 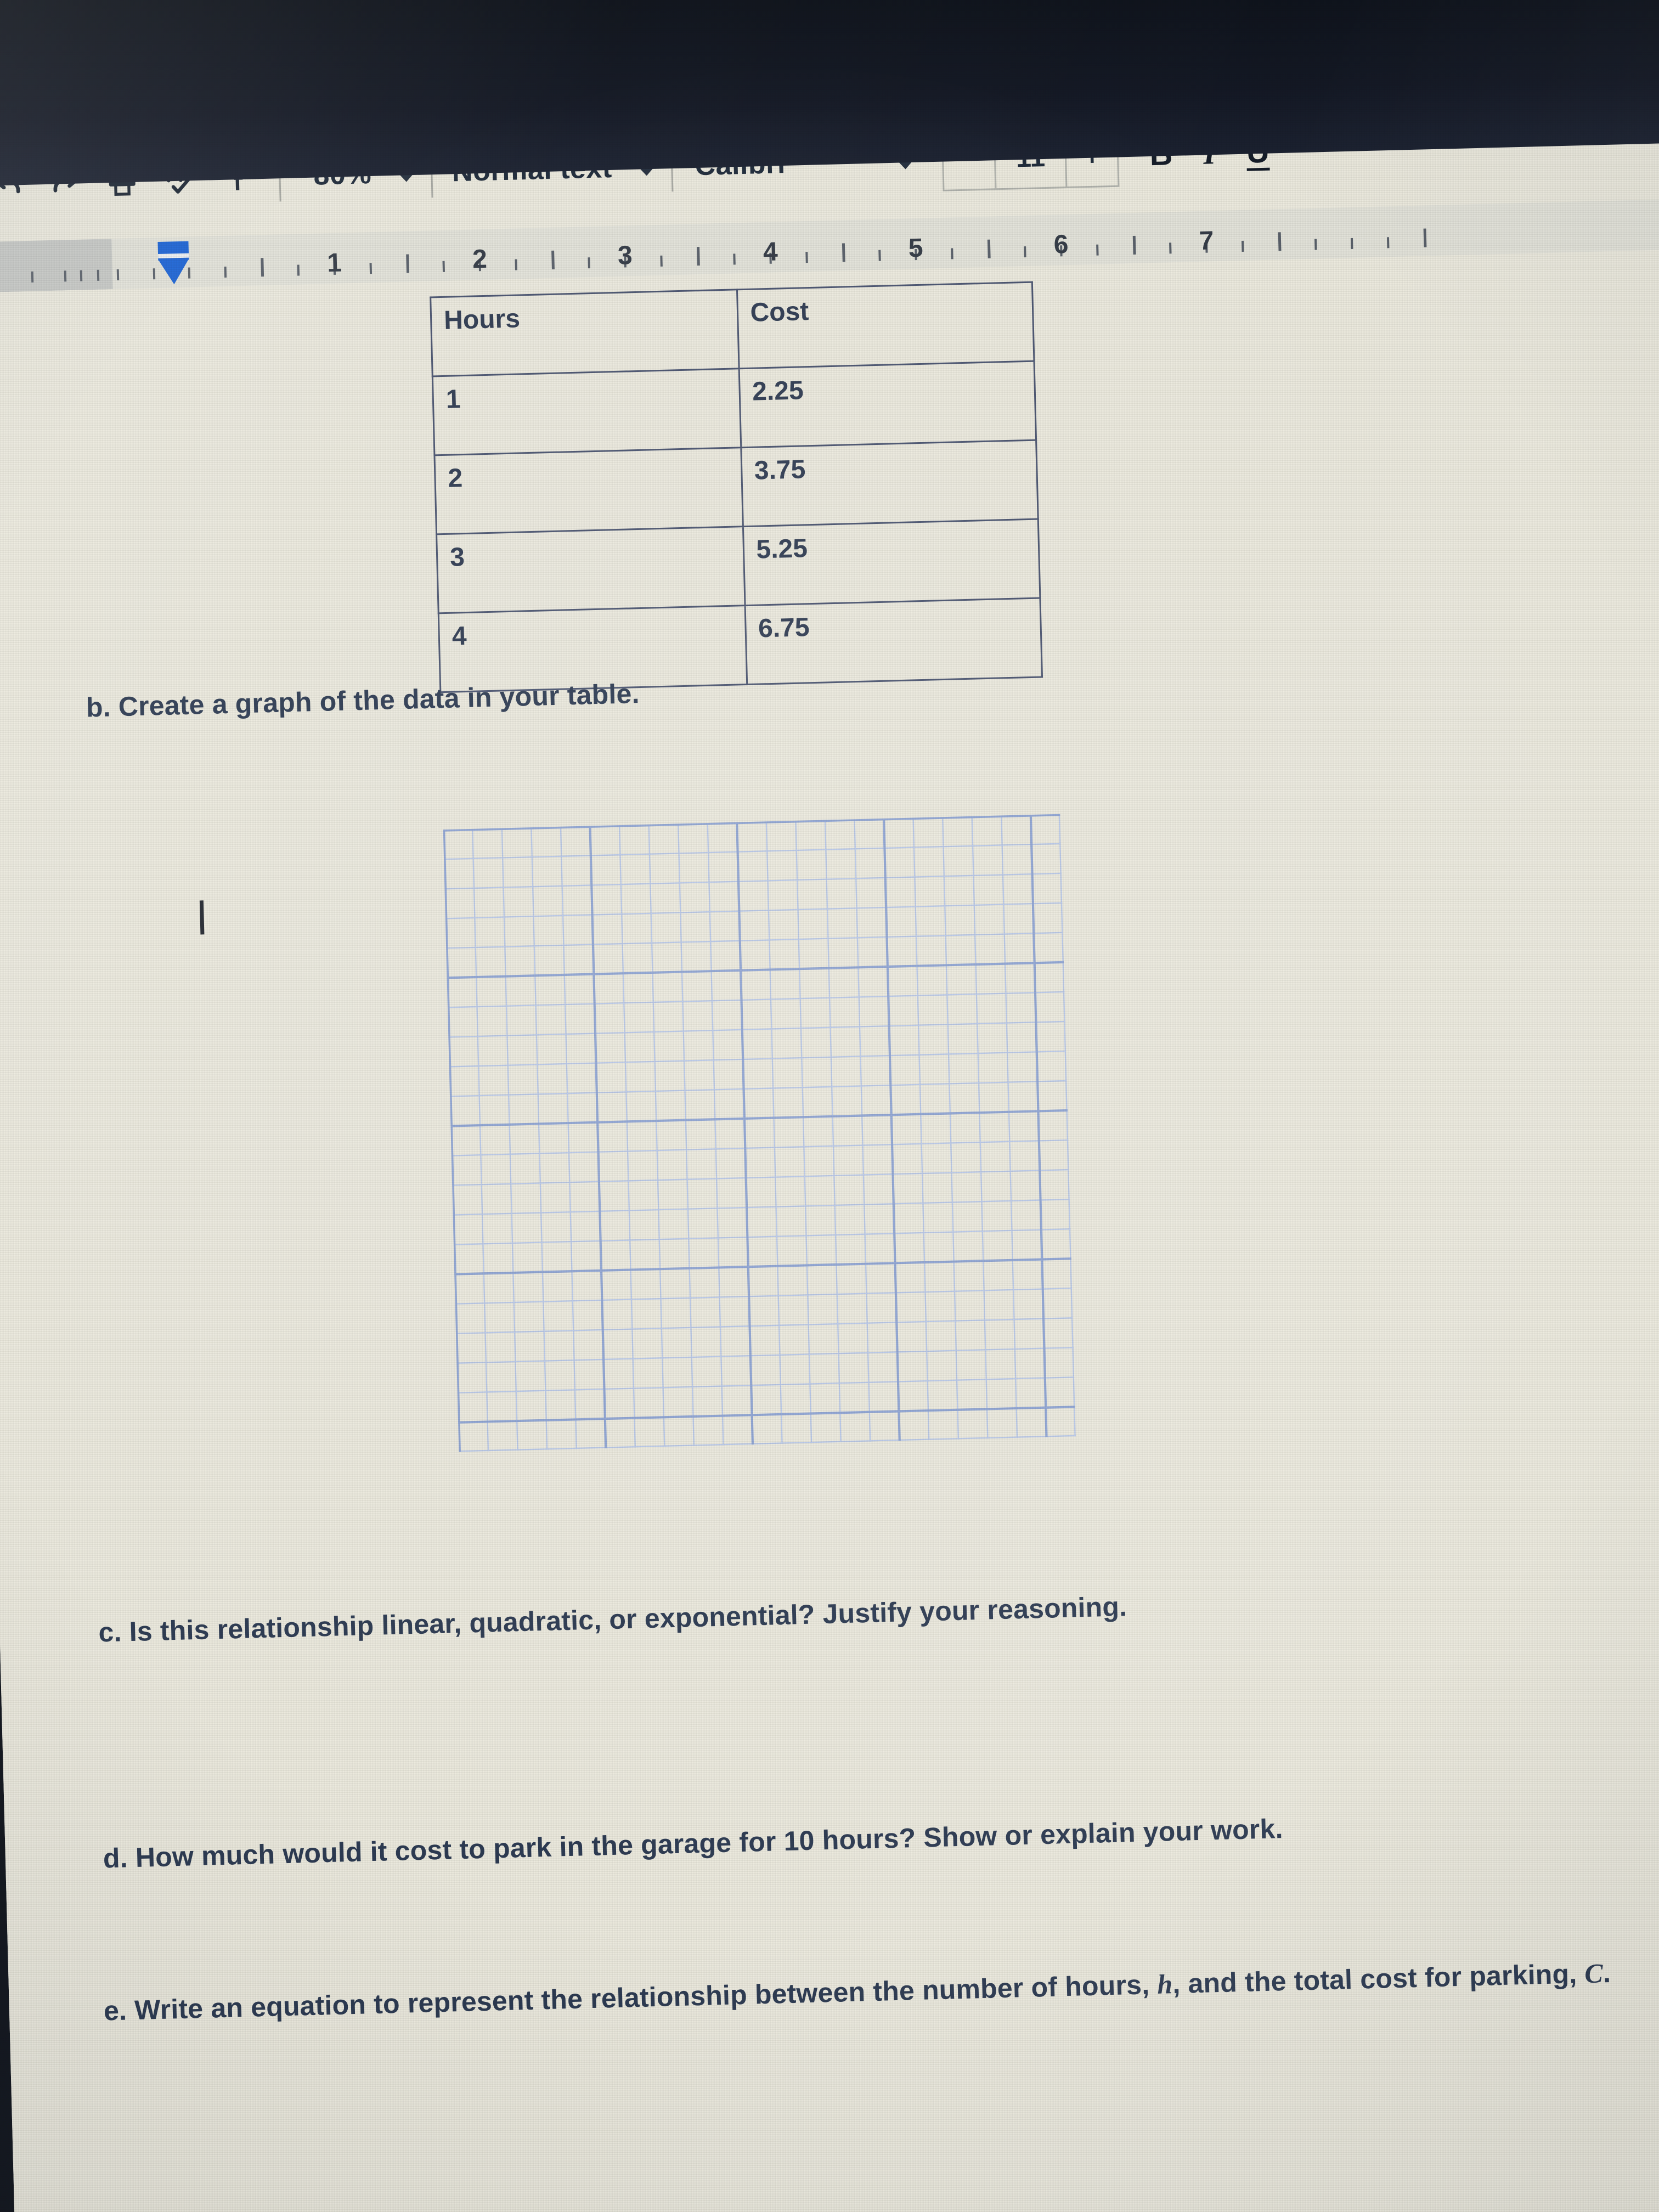 What do you see at coordinates (770, 252) in the screenshot?
I see `ruler-number: 4` at bounding box center [770, 252].